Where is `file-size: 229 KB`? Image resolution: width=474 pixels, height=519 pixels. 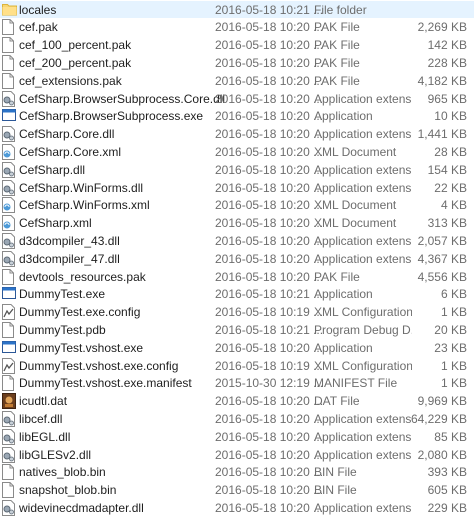 file-size: 229 KB is located at coordinates (447, 507).